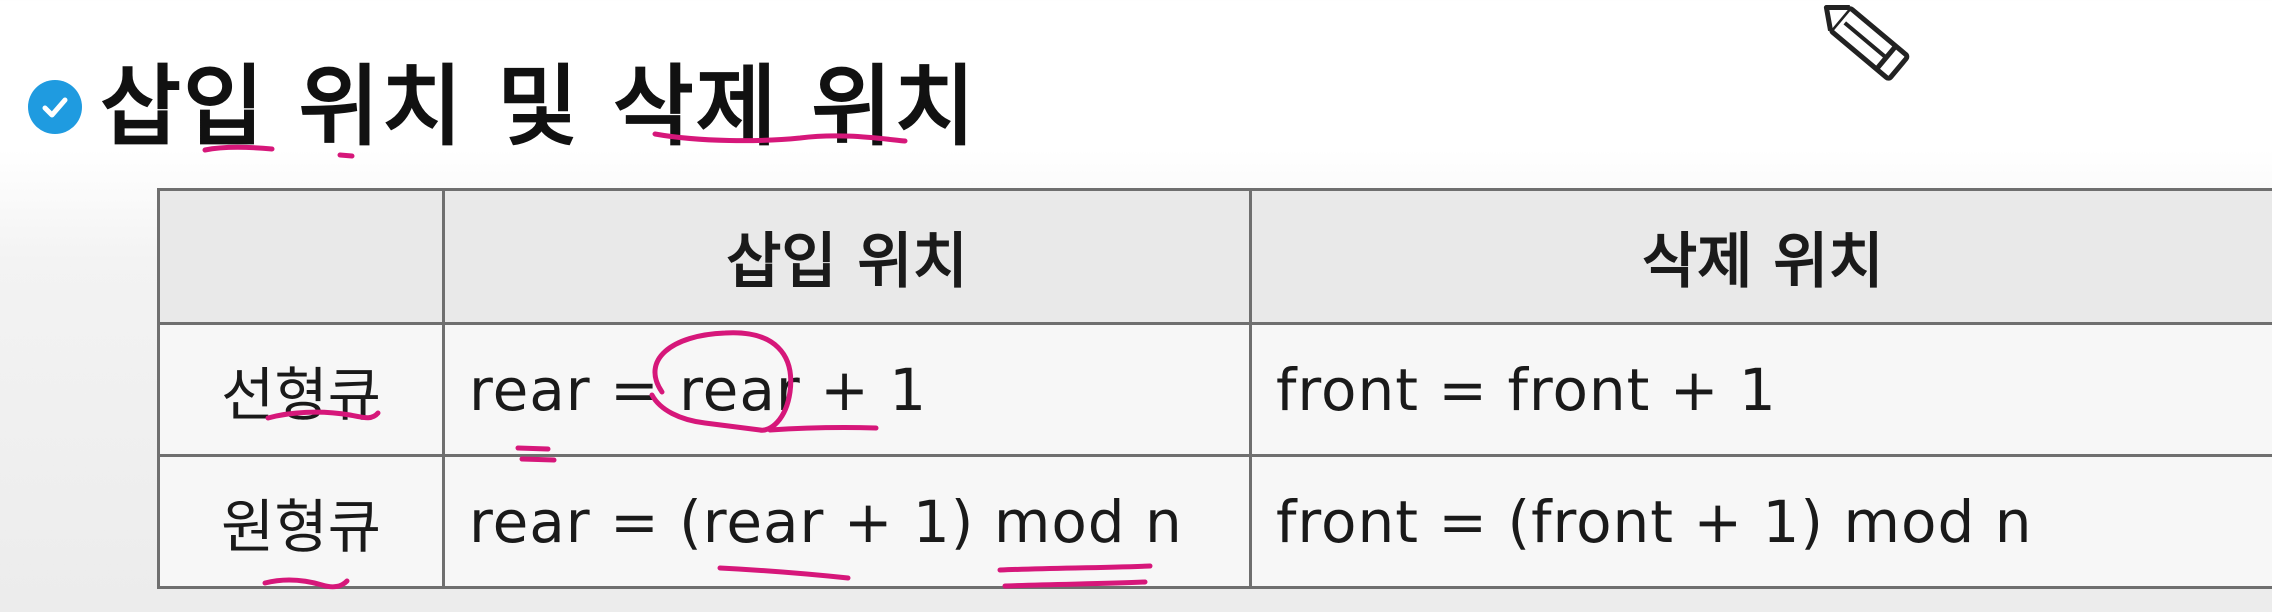 This screenshot has width=2272, height=612. Describe the element at coordinates (301, 521) in the screenshot. I see `row-label-circular-queue: 원형큐` at that location.